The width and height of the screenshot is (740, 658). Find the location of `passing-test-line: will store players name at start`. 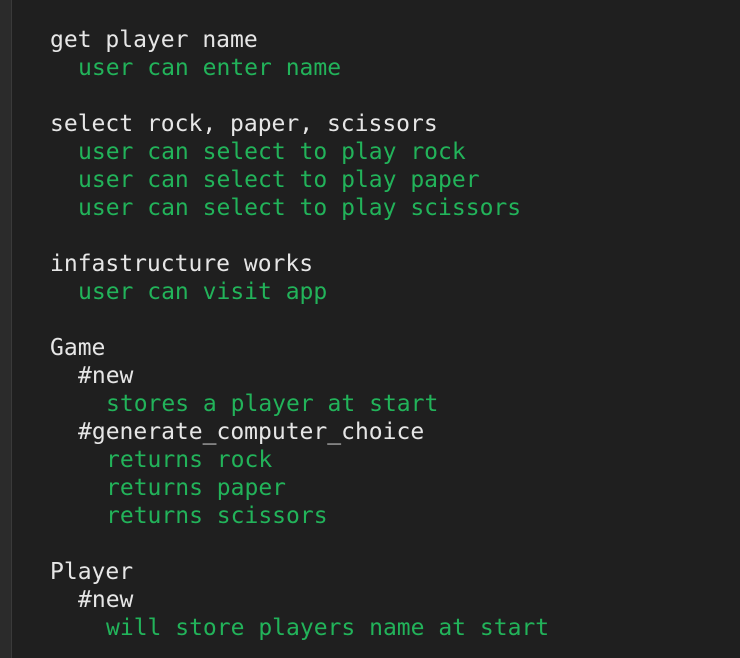

passing-test-line: will store players name at start is located at coordinates (328, 628).